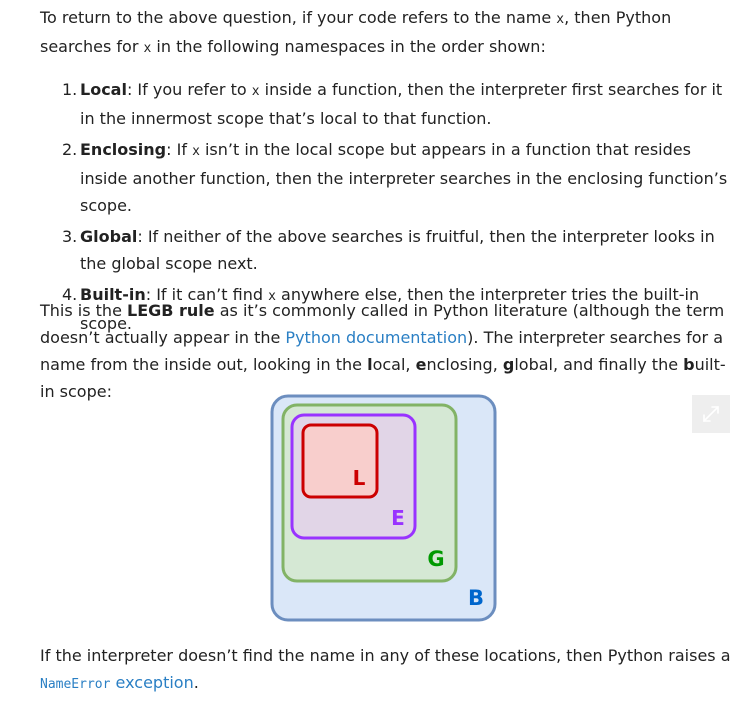 The image size is (756, 706). I want to click on term-enclosing: Enclosing, so click(123, 149).